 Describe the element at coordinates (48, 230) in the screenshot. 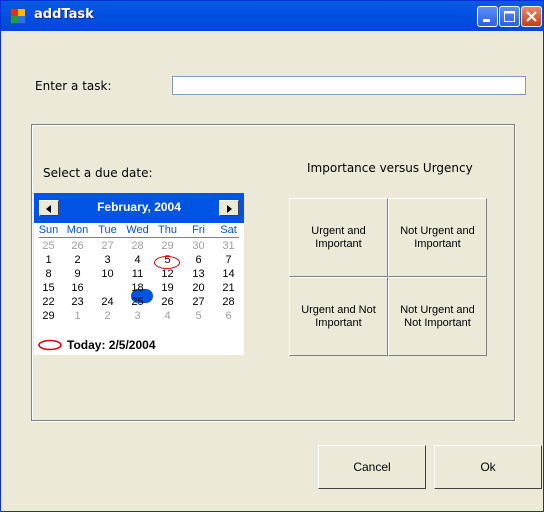

I see `calendar-dow-header: Sun` at that location.